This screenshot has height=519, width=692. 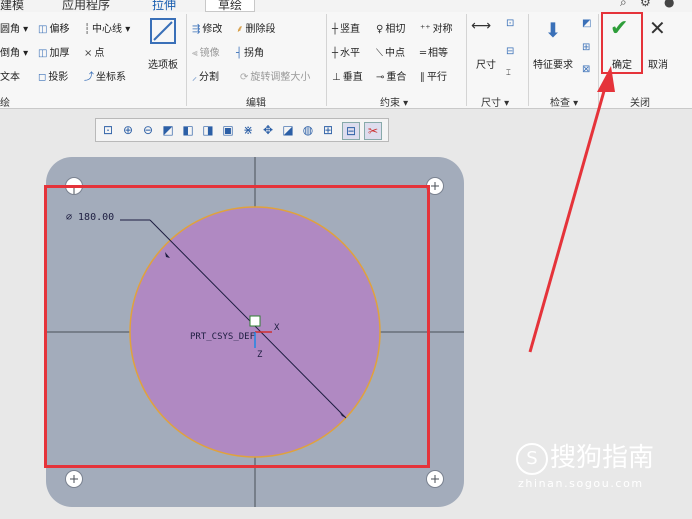 What do you see at coordinates (602, 458) in the screenshot?
I see `watermark-brand-text: 搜狗指南` at bounding box center [602, 458].